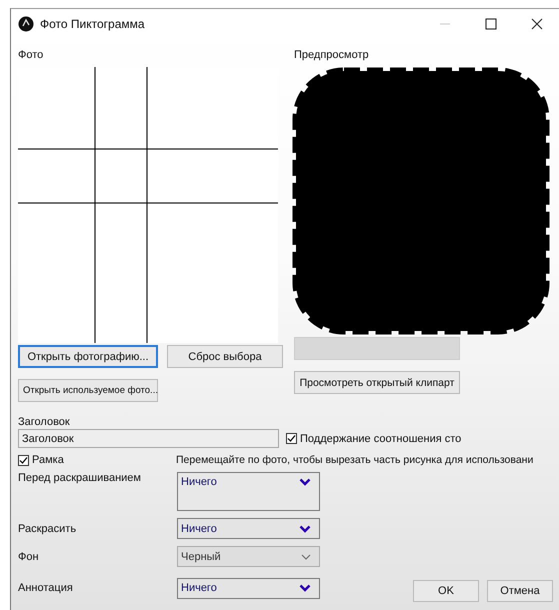  Describe the element at coordinates (31, 55) in the screenshot. I see `photo-label: Фото` at that location.